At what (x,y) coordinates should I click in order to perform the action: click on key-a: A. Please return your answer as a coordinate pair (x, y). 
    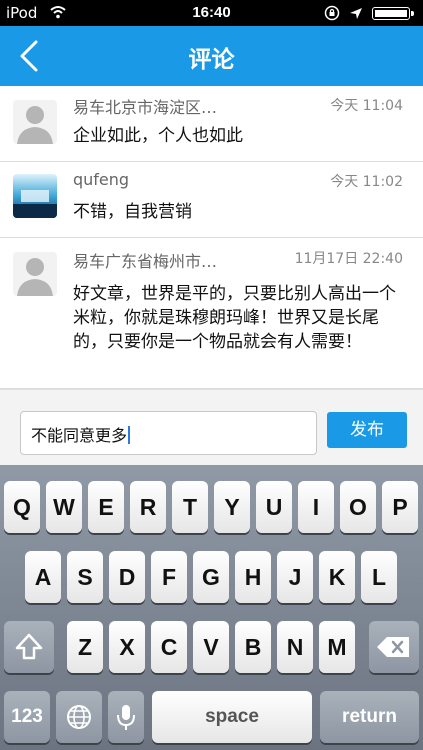
    Looking at the image, I should click on (43, 577).